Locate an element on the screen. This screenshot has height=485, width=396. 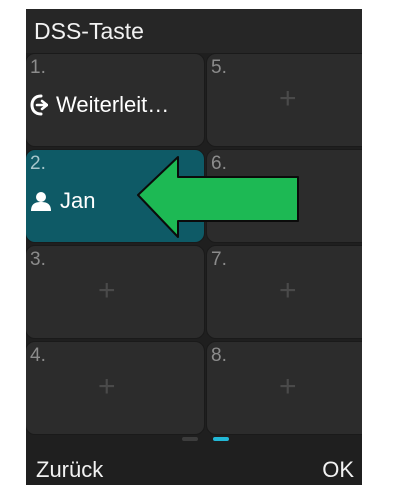
key-number: 4. is located at coordinates (38, 355).